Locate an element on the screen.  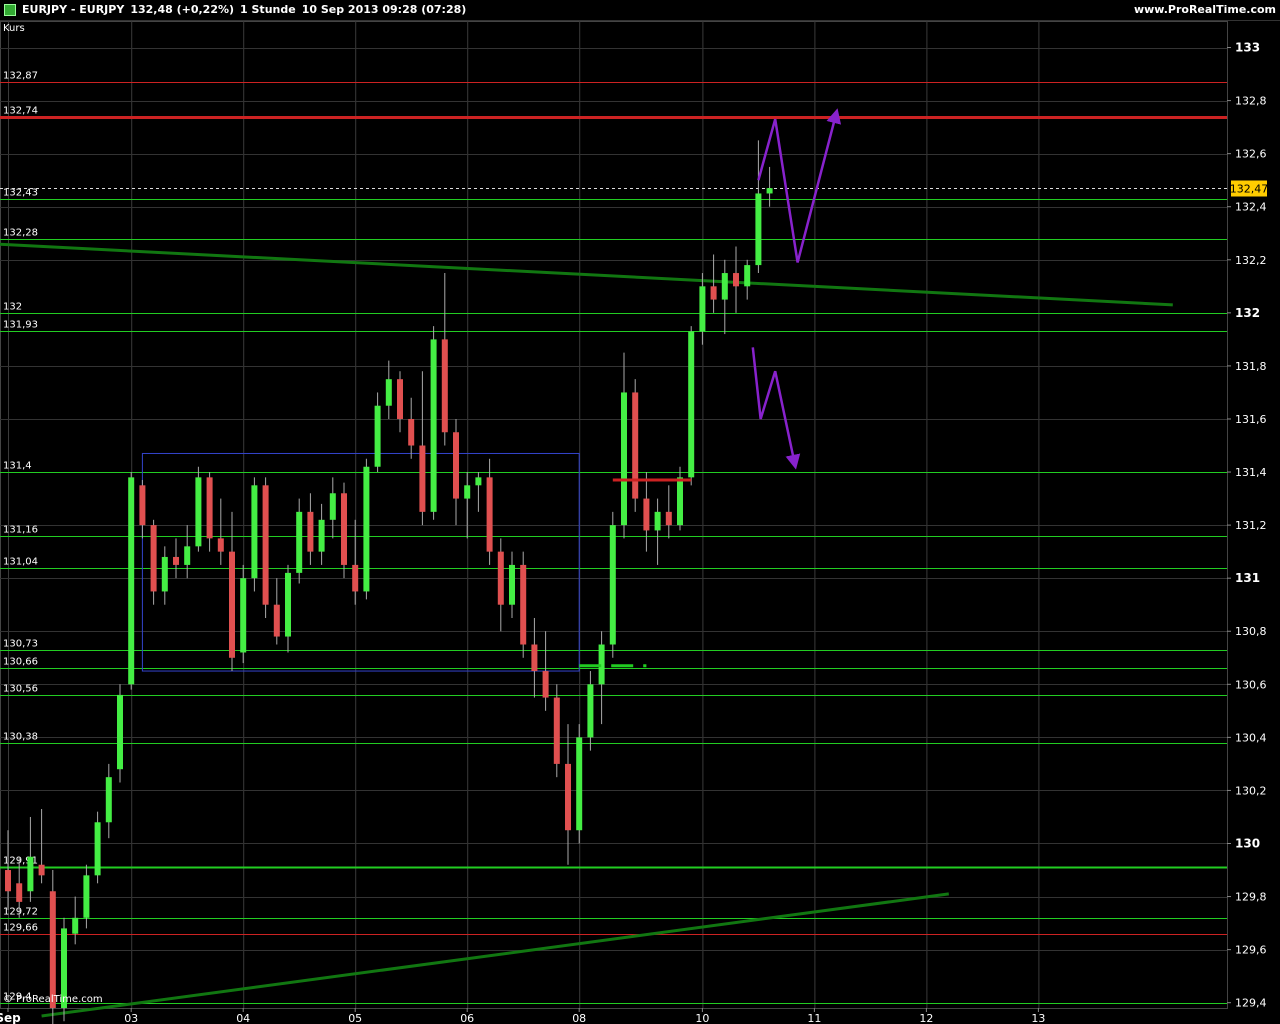
y-tick-label: 129,6 is located at coordinates (1251, 950).